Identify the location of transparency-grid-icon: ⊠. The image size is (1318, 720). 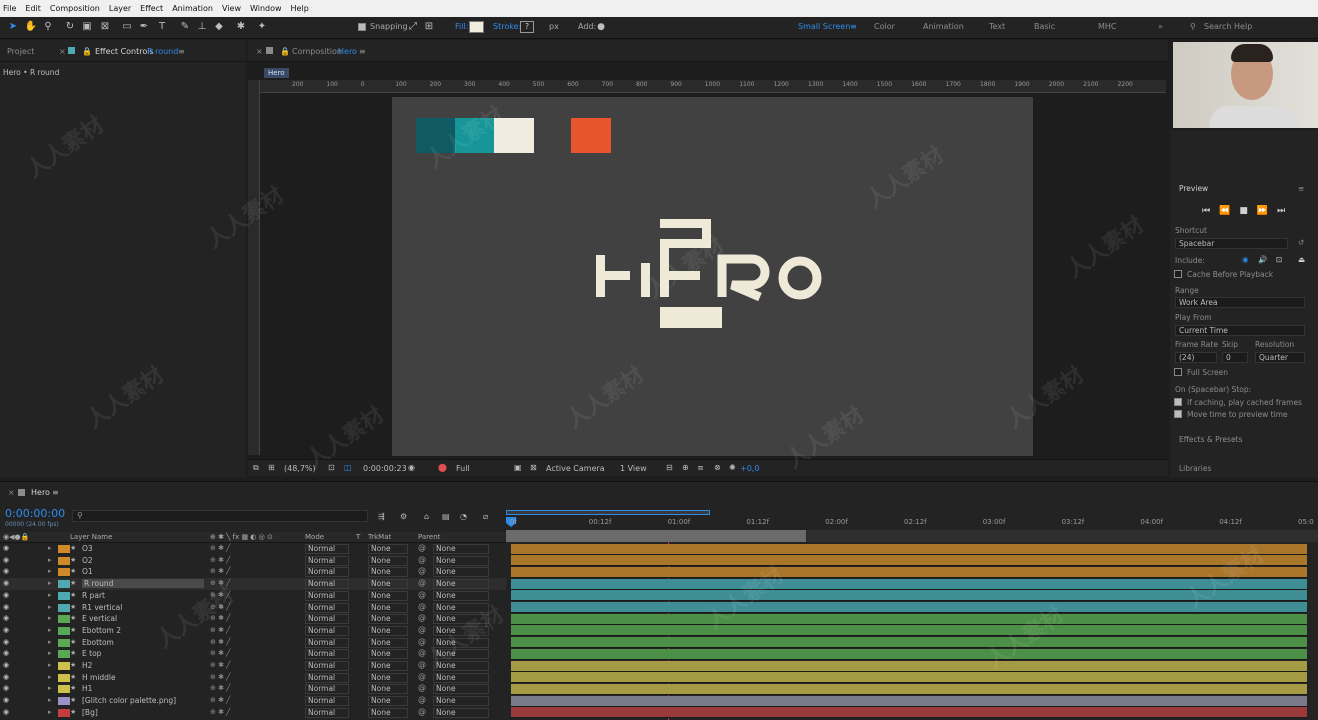
(533, 467).